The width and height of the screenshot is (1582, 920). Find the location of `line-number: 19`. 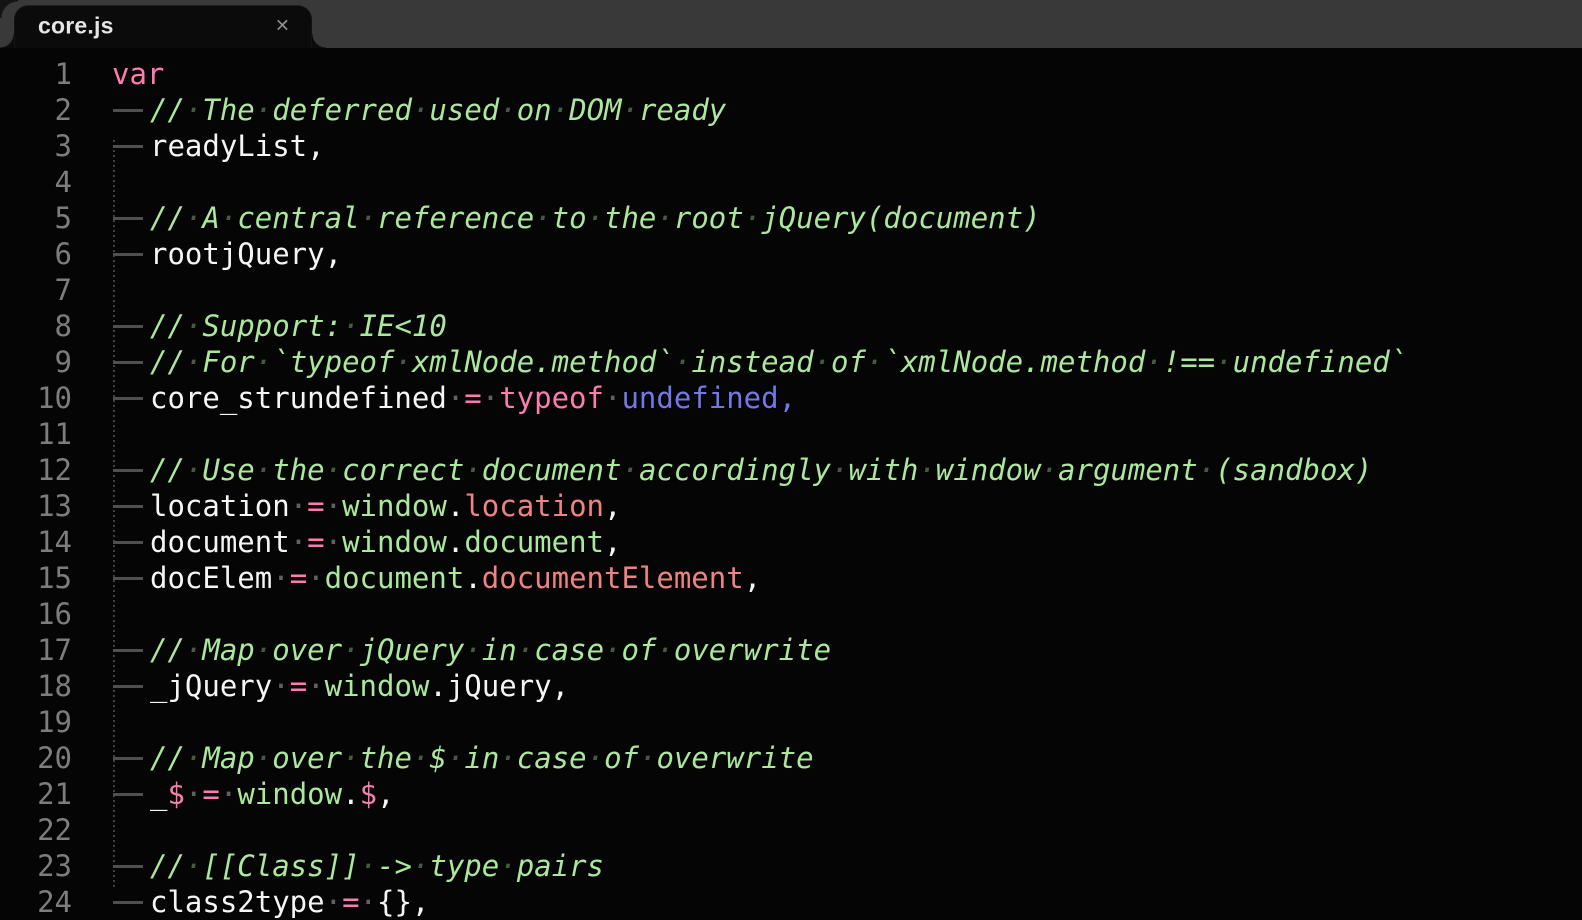

line-number: 19 is located at coordinates (54, 722).